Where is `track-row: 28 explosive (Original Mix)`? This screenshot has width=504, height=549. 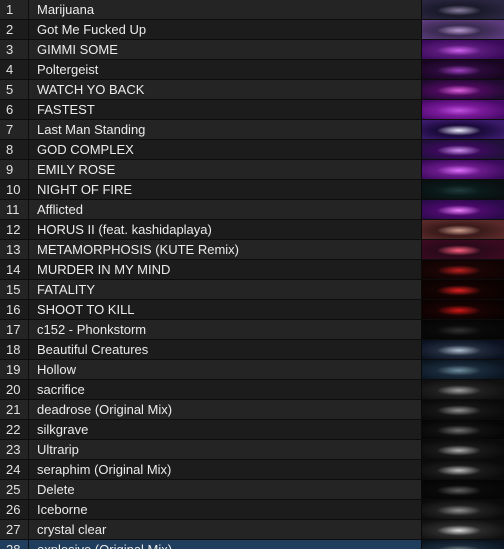 track-row: 28 explosive (Original Mix) is located at coordinates (252, 544).